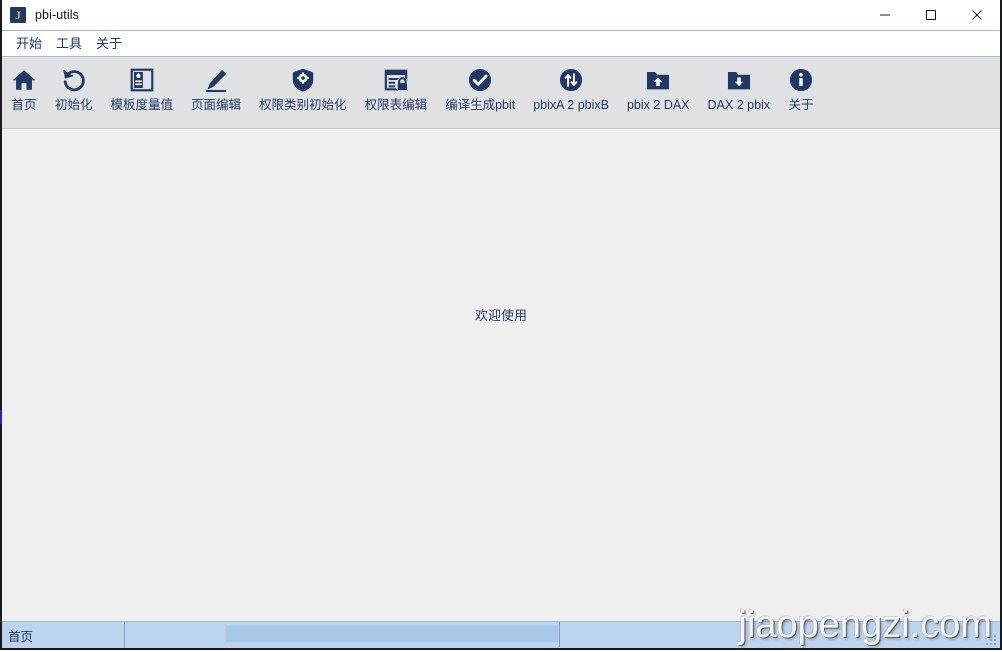 The image size is (1002, 652). Describe the element at coordinates (480, 105) in the screenshot. I see `toolbar-label-compile-pbit: 编译生成pbit` at that location.